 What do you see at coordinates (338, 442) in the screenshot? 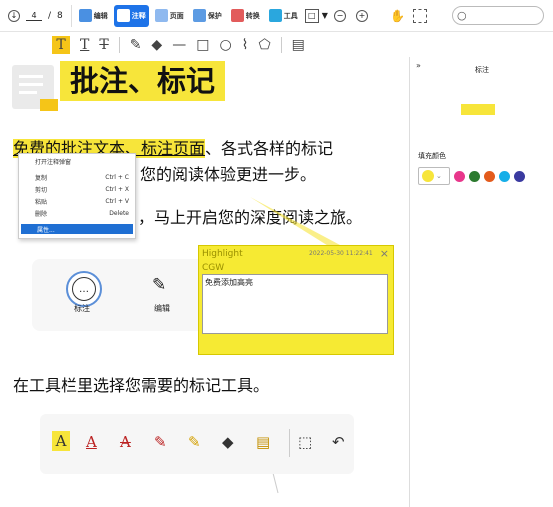
I see `undo-icon: ↶` at bounding box center [338, 442].